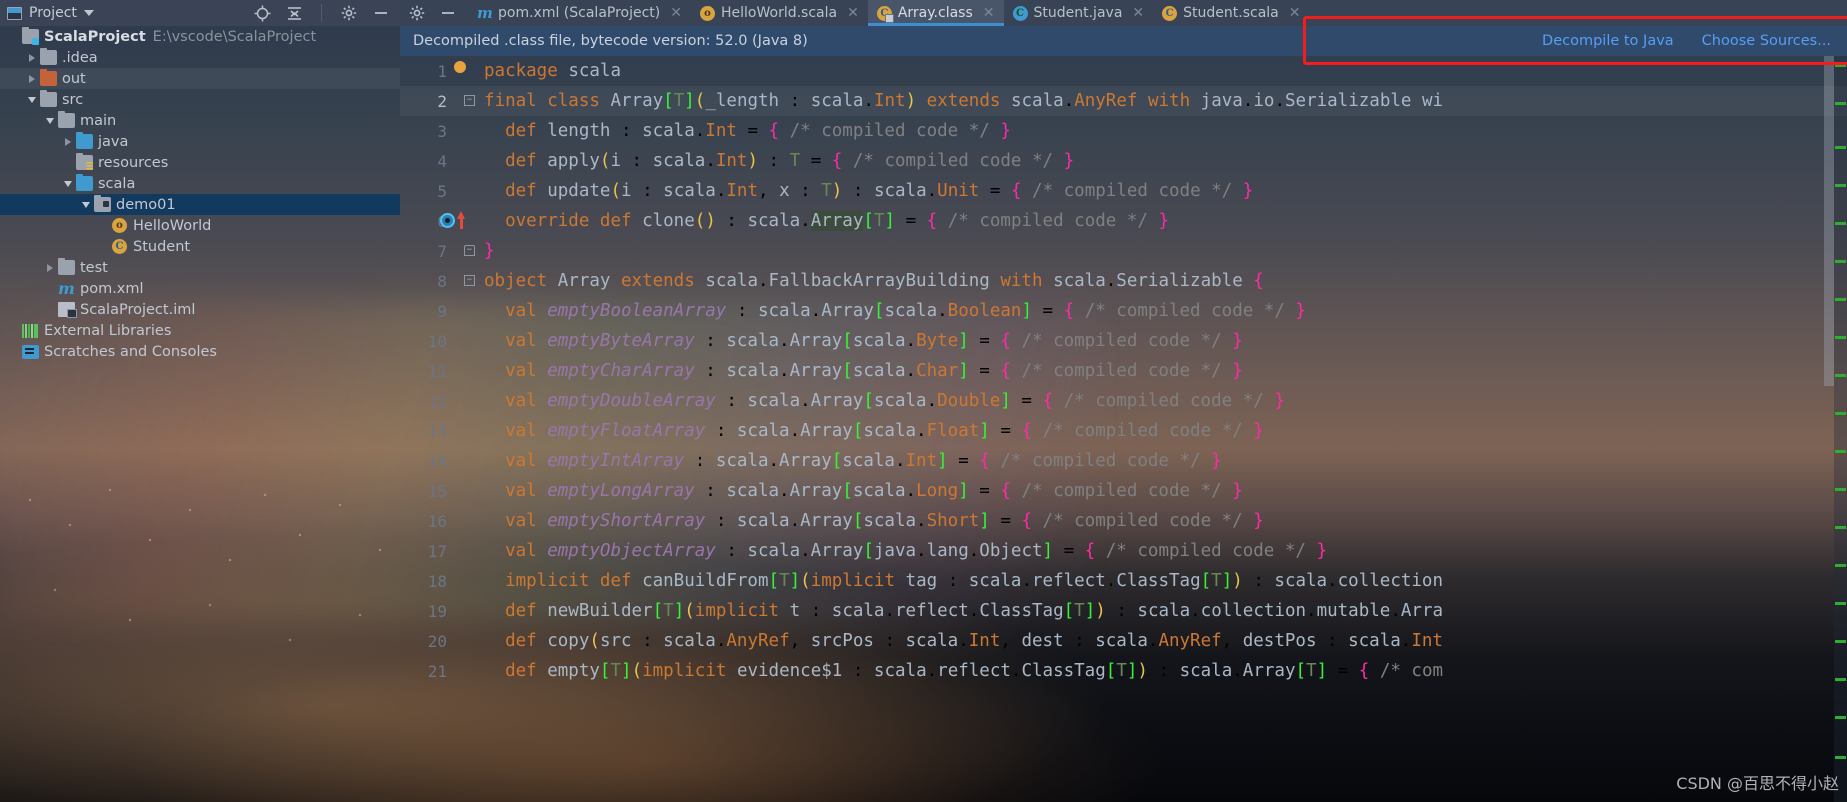 This screenshot has height=802, width=1847. What do you see at coordinates (200, 162) in the screenshot?
I see `sidebar-item-resources: resources` at bounding box center [200, 162].